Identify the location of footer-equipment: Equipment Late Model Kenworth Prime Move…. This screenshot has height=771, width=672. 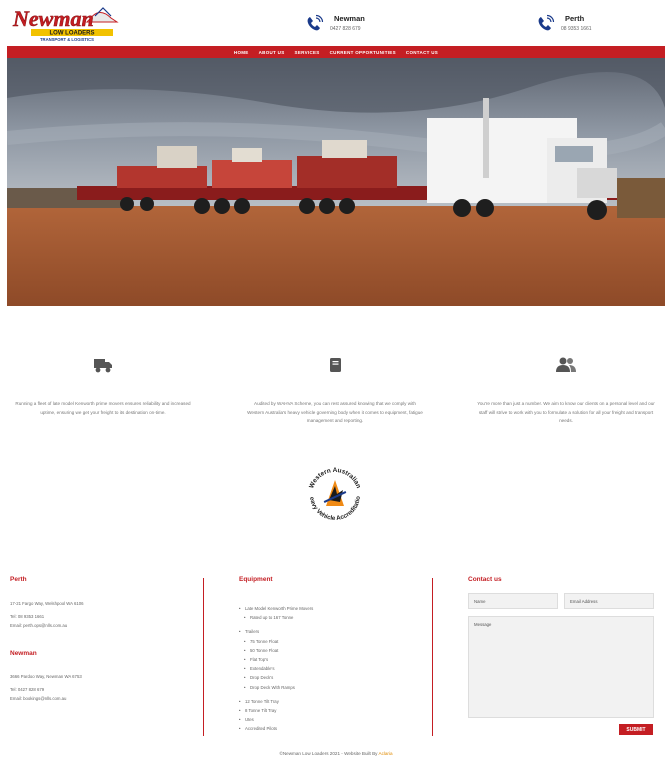
(334, 655).